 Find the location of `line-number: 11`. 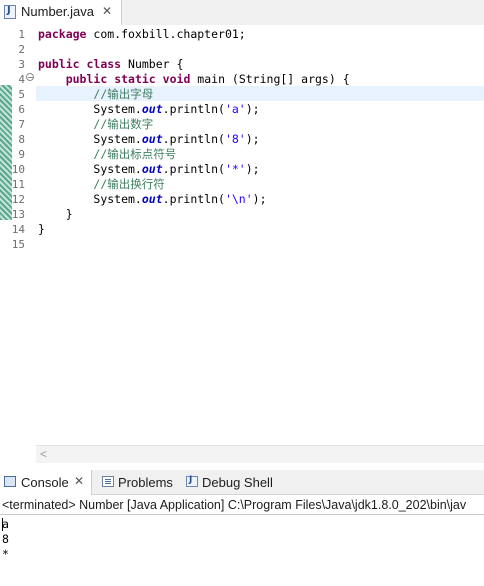

line-number: 11 is located at coordinates (18, 184).